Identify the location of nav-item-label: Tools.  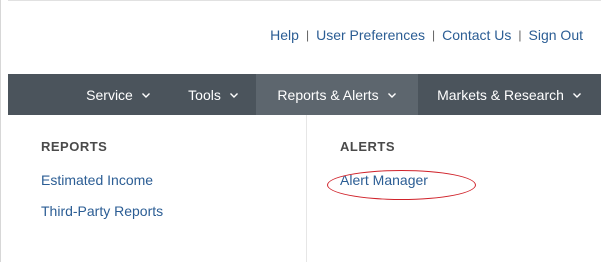
(204, 94).